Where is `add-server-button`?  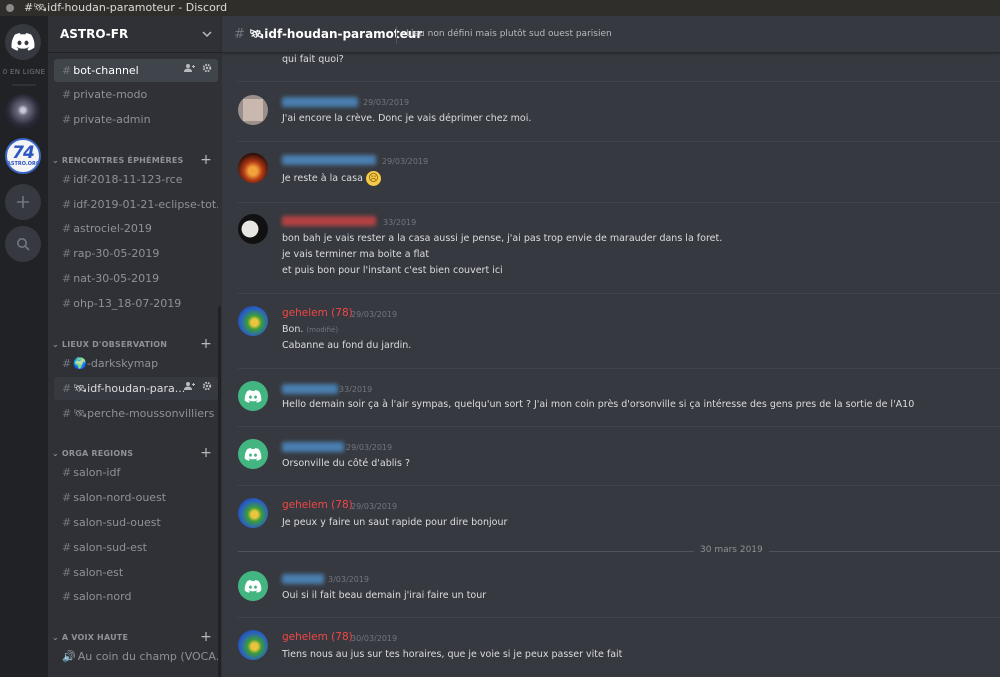 add-server-button is located at coordinates (23, 202).